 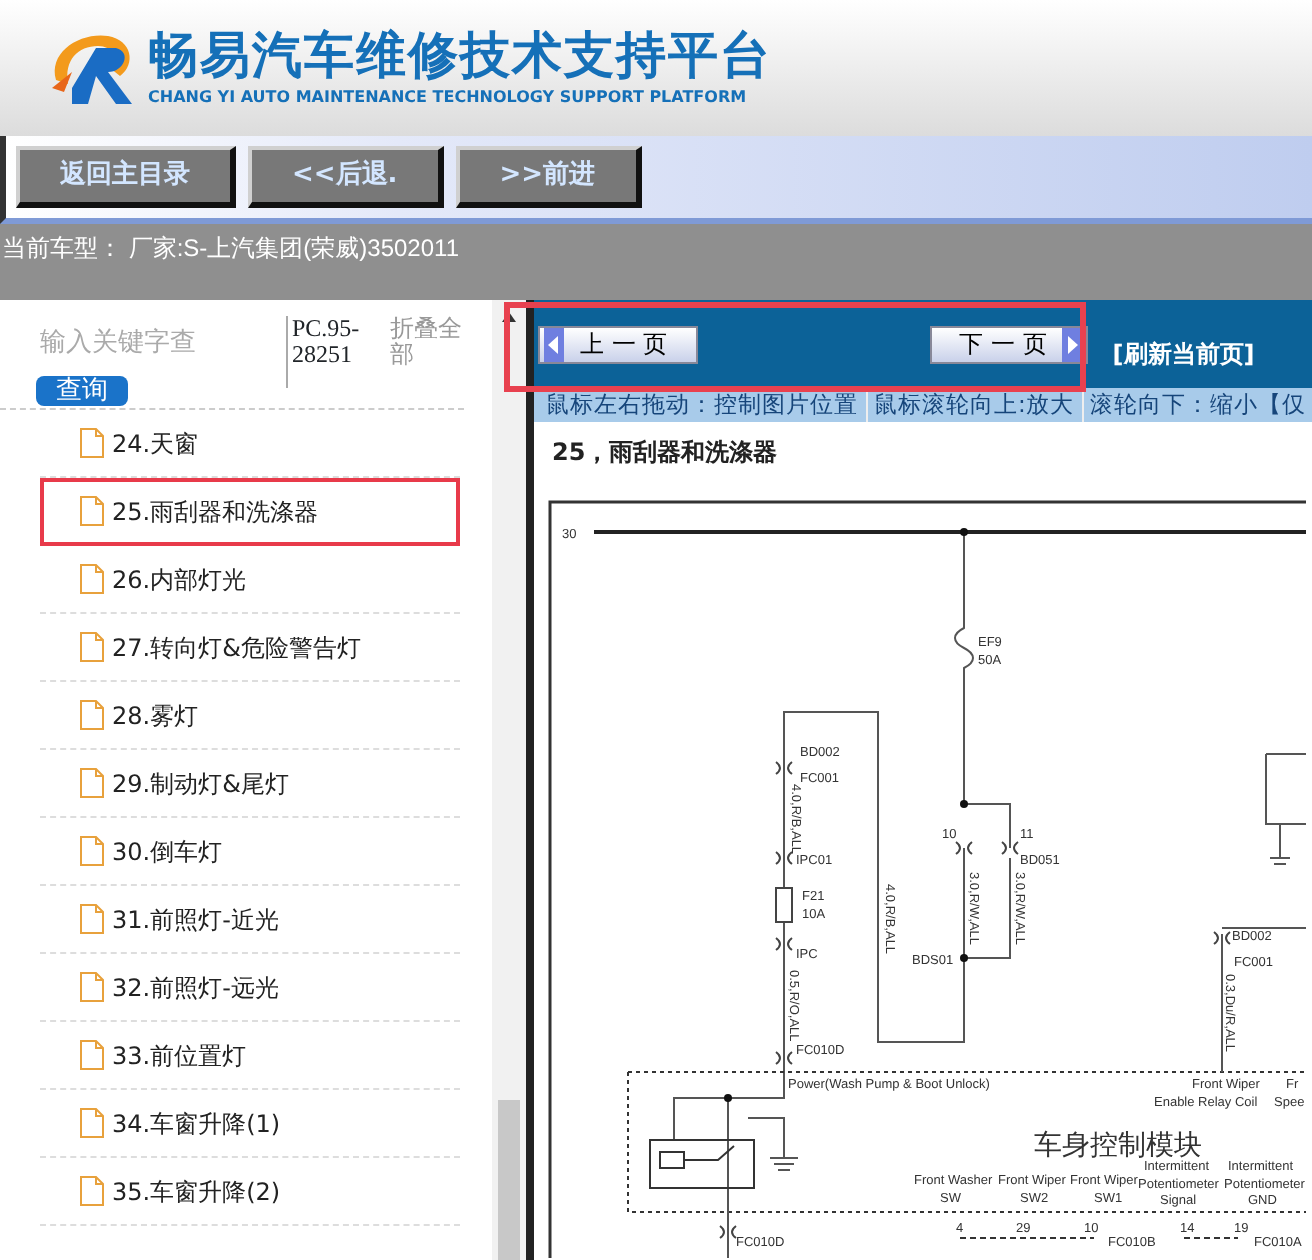 I want to click on sidebar-item: 28.雾灯, so click(x=250, y=716).